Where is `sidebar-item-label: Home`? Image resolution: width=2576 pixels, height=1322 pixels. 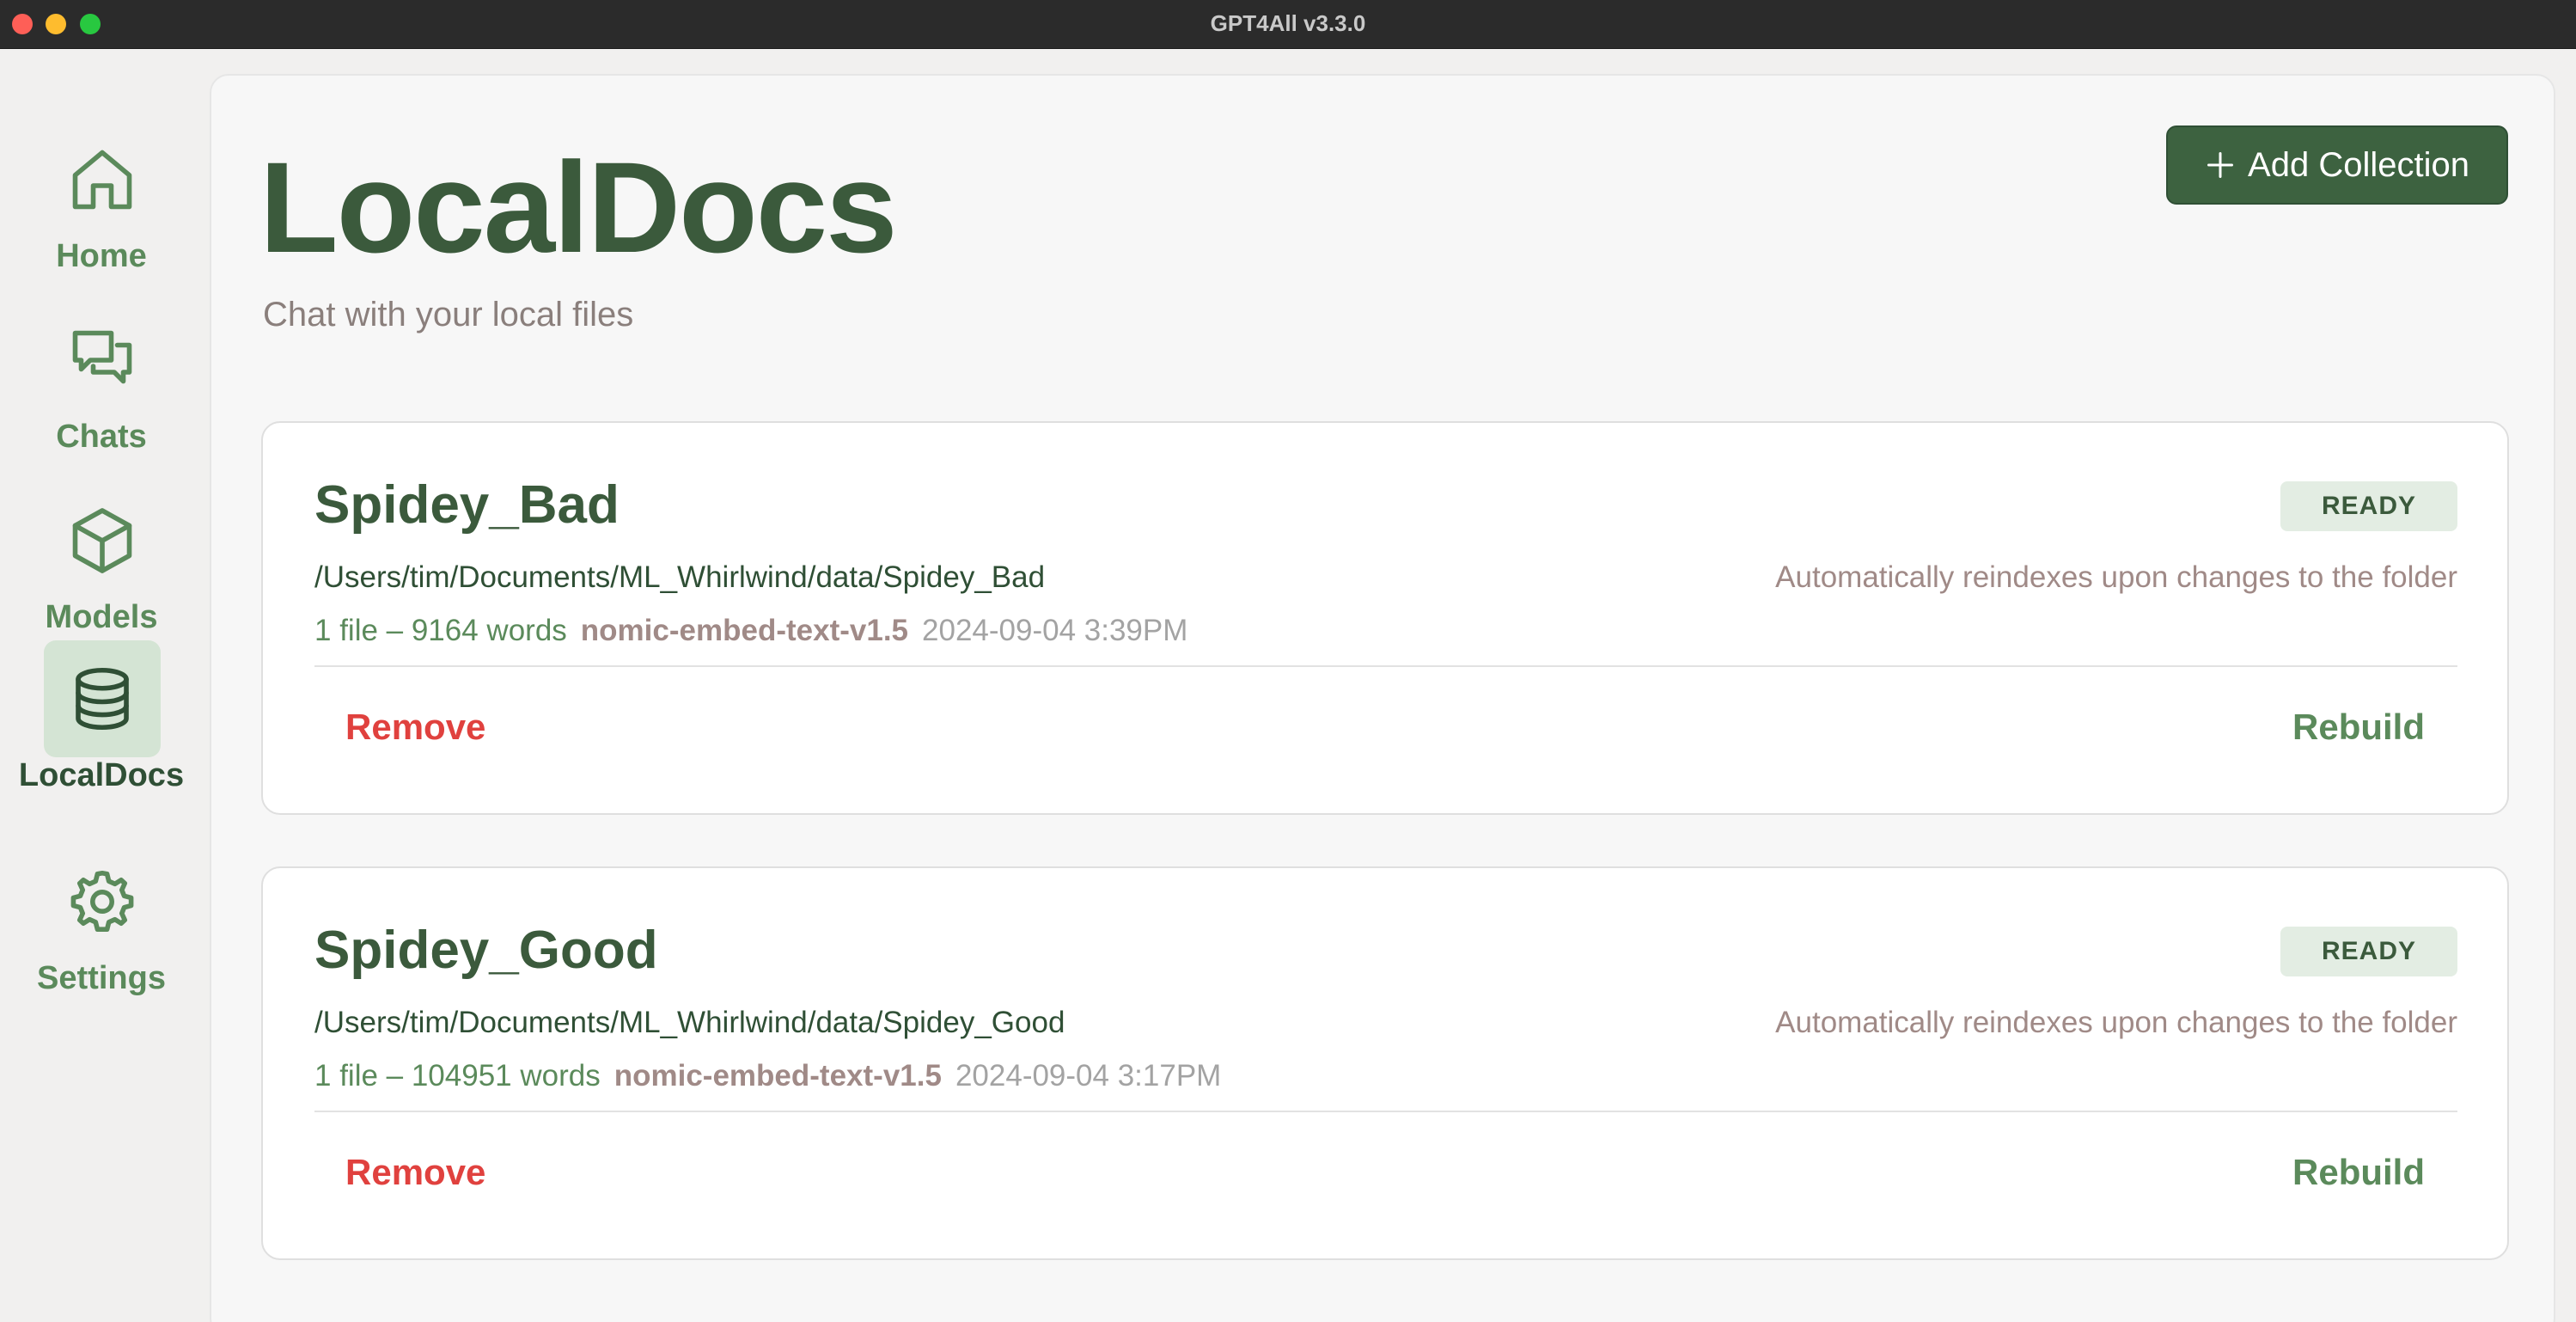
sidebar-item-label: Home is located at coordinates (101, 256).